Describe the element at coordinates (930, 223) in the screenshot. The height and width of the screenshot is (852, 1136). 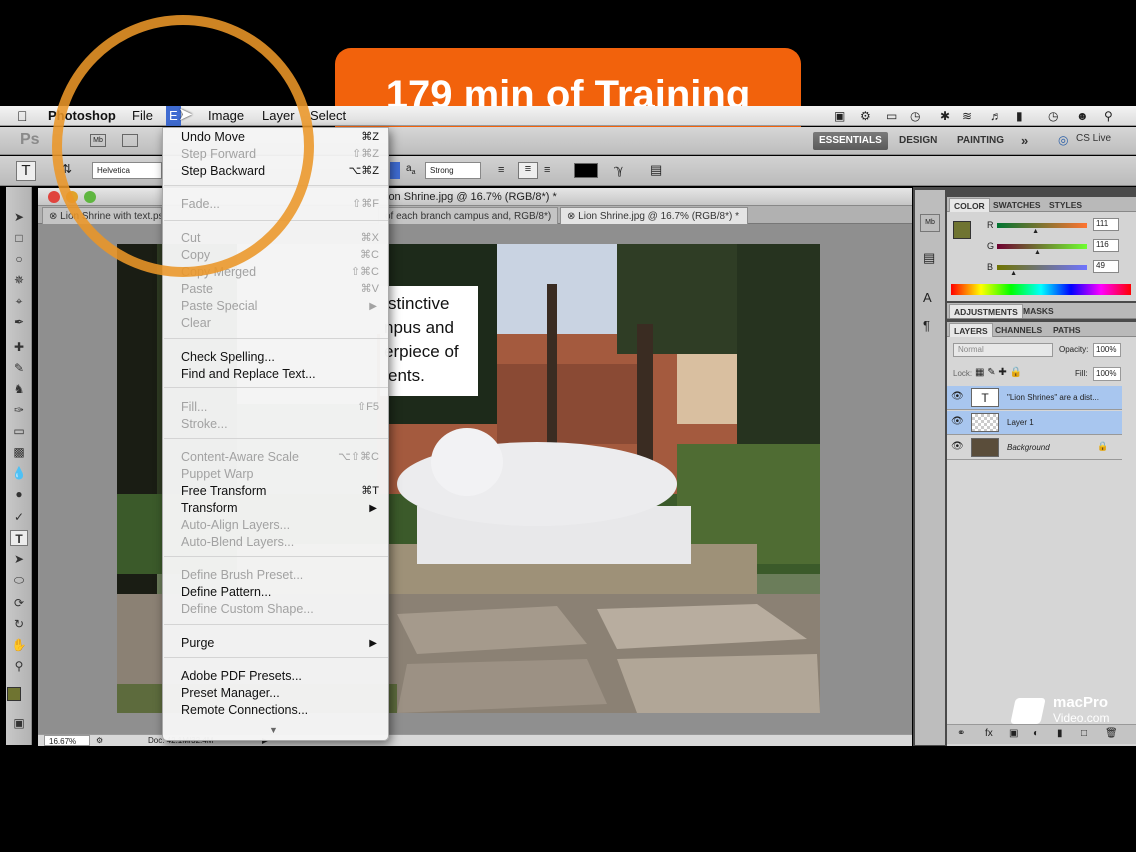
I see `mini-bridge-icon: Mb` at that location.